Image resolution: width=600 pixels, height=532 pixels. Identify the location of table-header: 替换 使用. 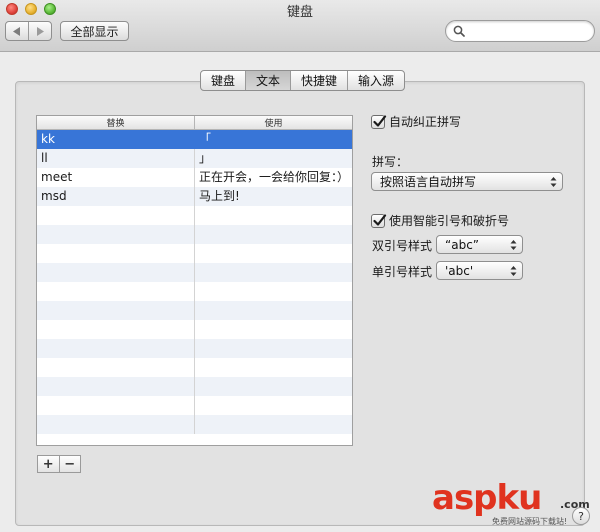
(194, 123).